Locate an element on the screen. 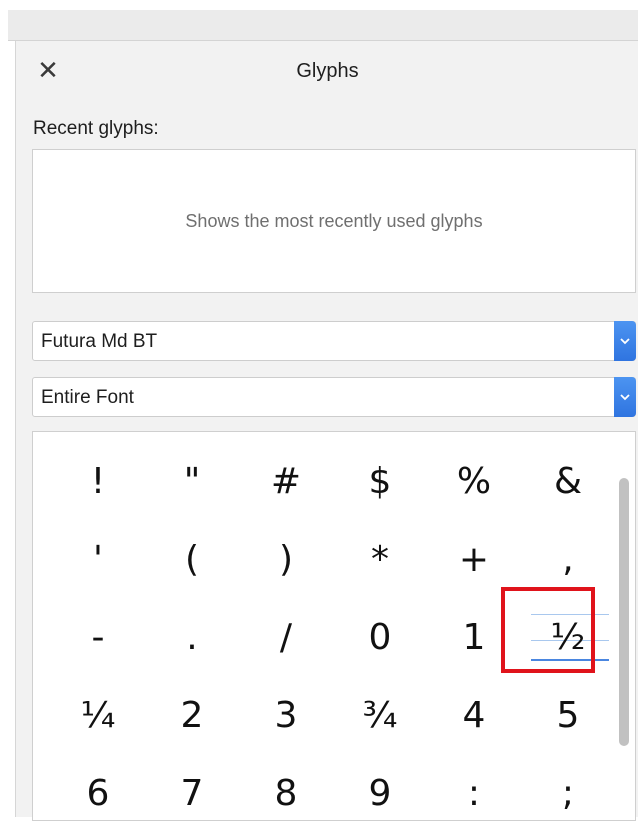  glyph-cell: . is located at coordinates (192, 637).